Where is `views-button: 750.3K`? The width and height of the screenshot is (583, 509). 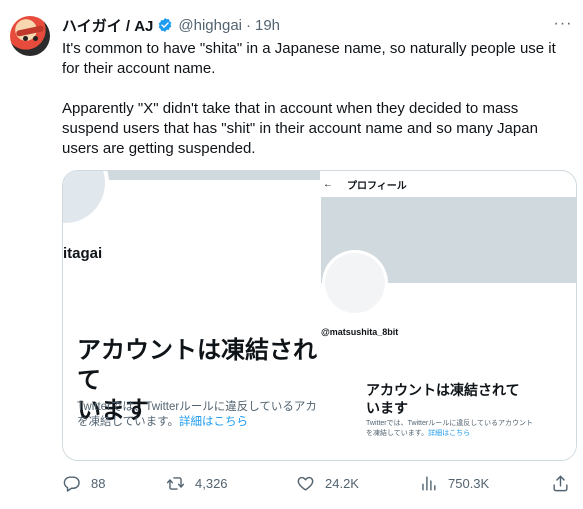
views-button: 750.3K is located at coordinates (454, 483).